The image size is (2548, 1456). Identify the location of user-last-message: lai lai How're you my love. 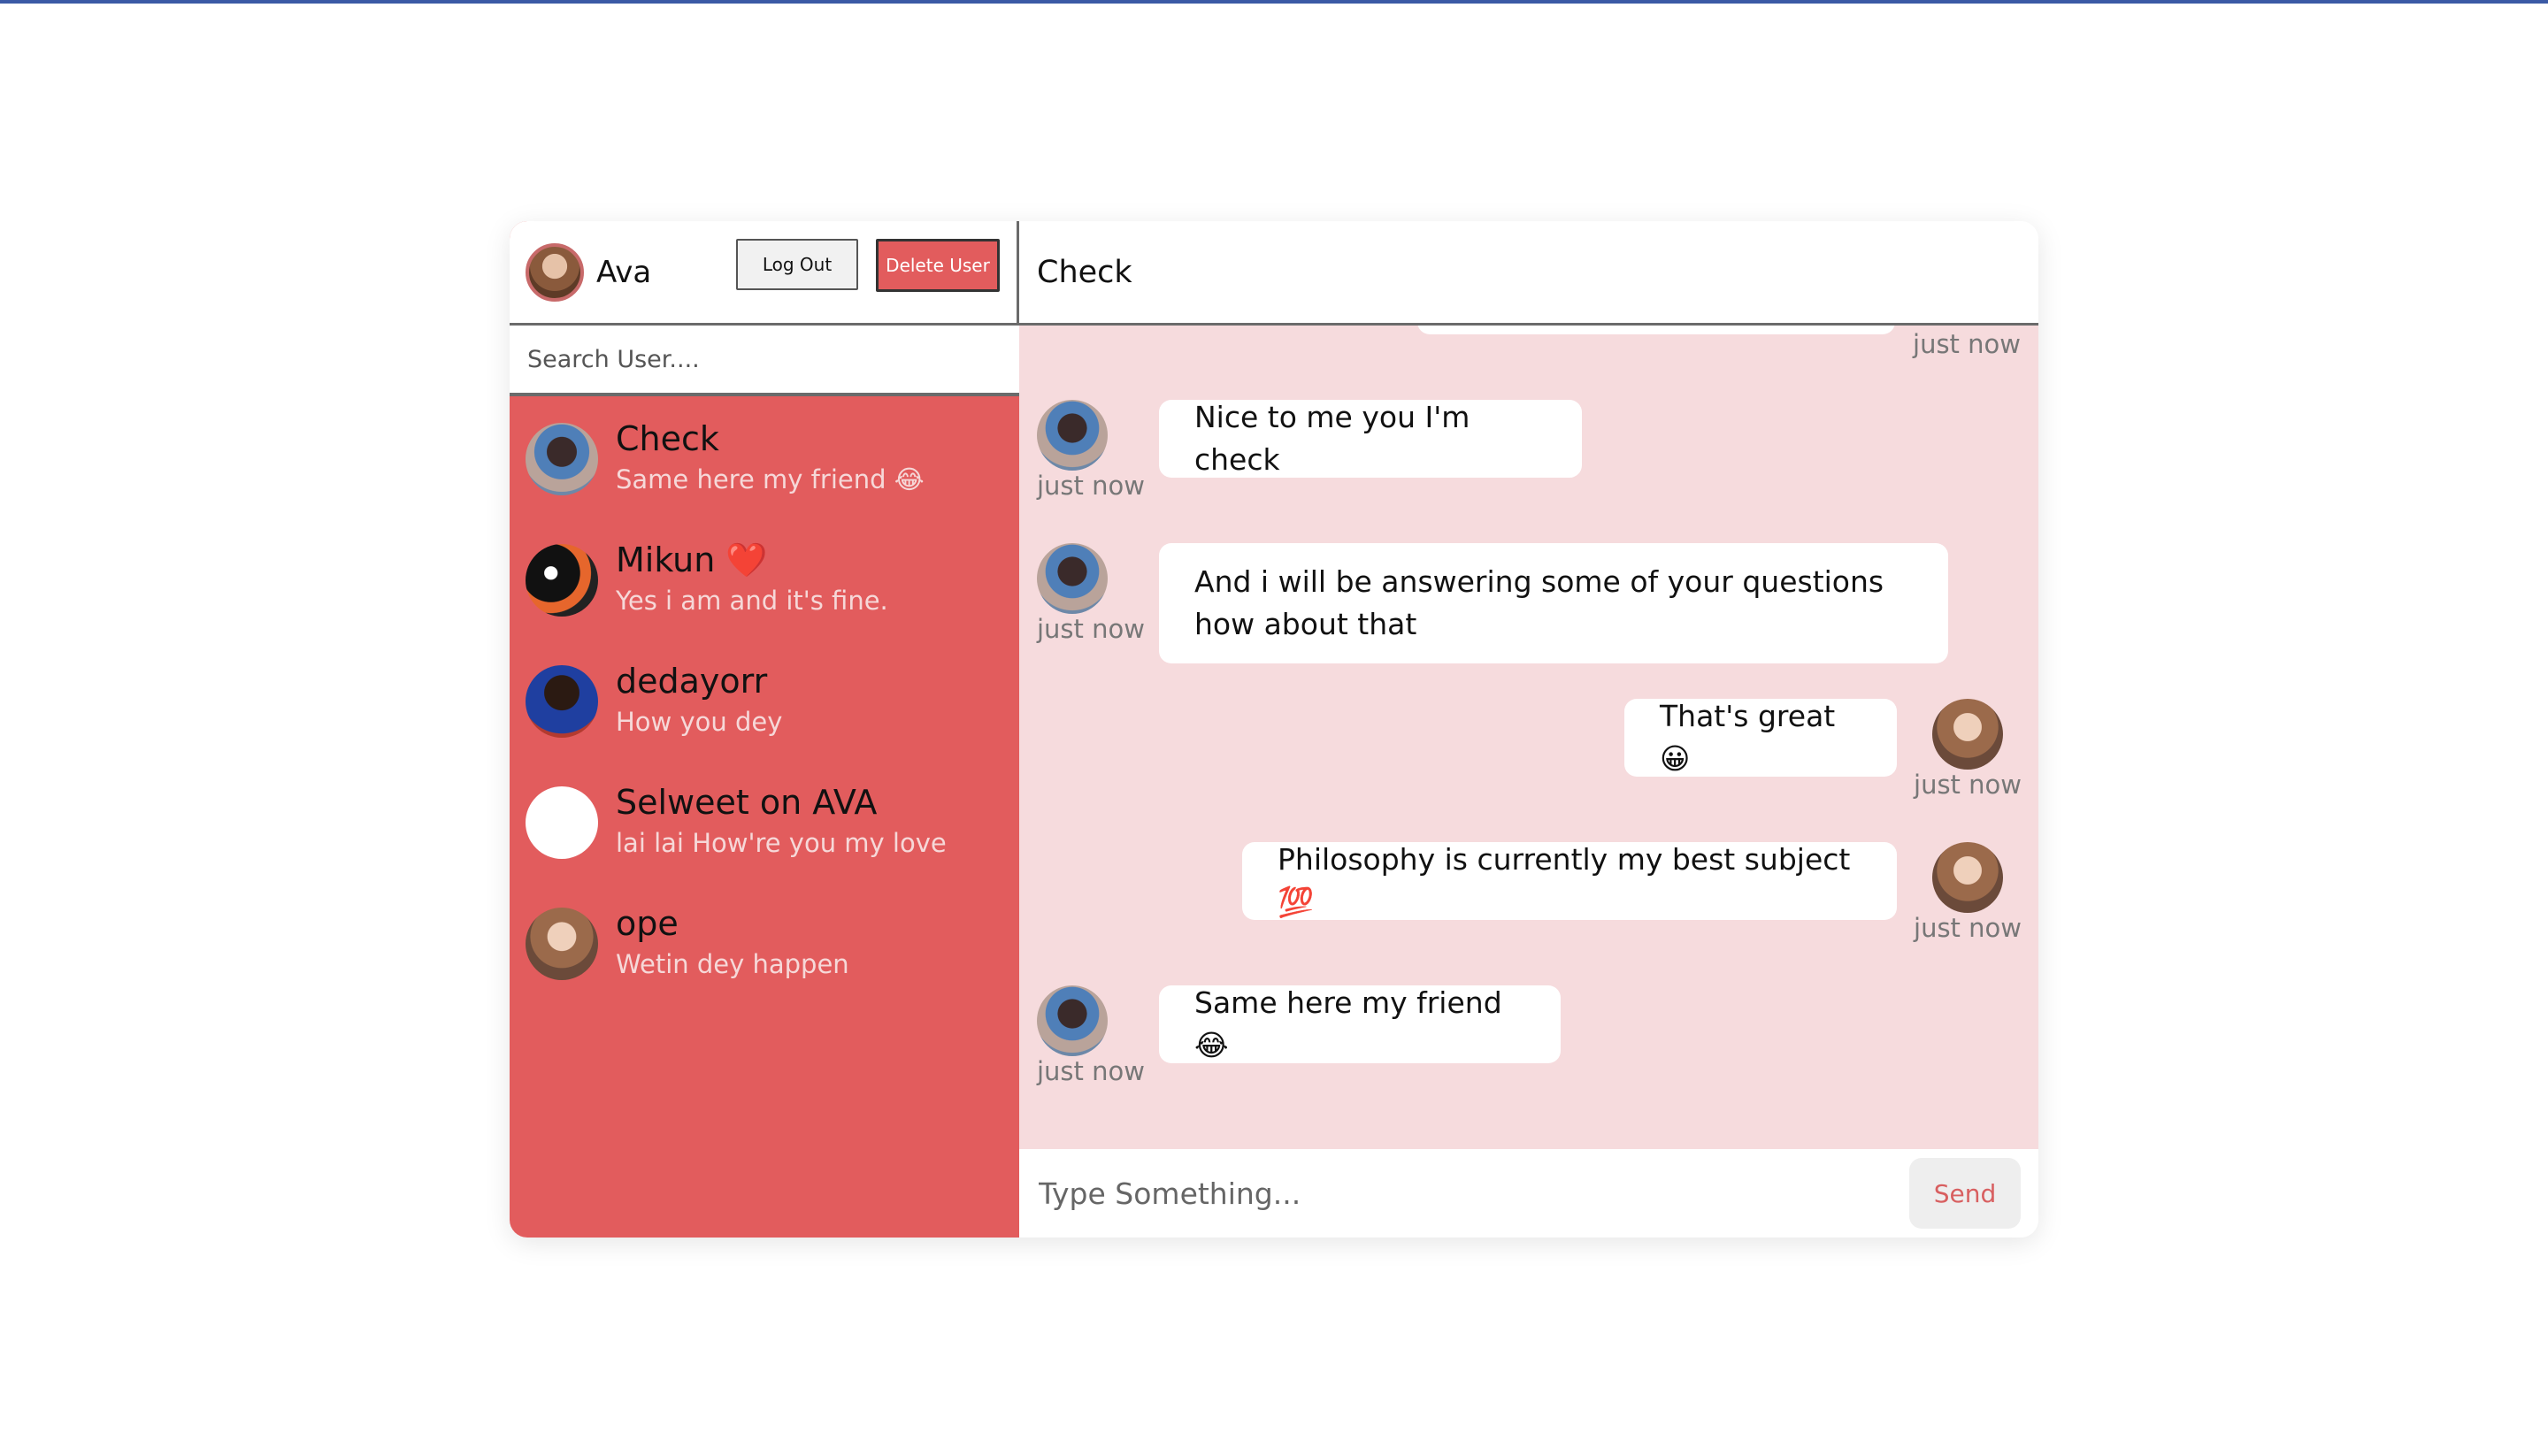
(781, 843).